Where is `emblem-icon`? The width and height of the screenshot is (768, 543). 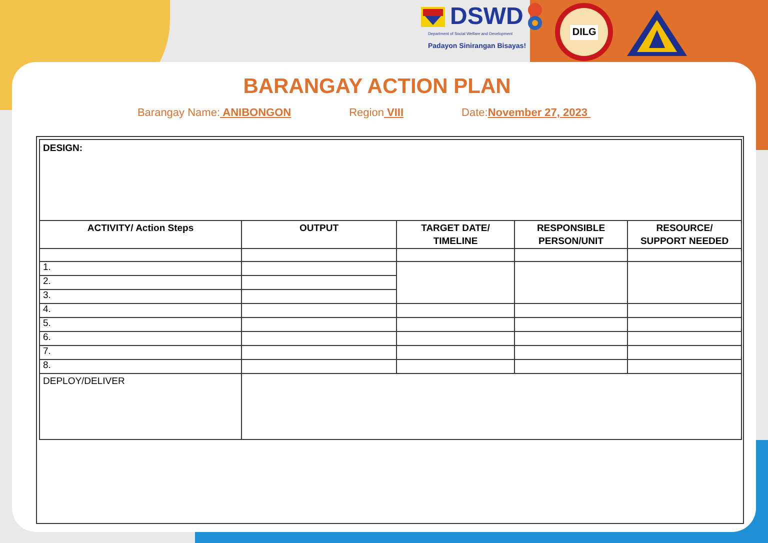 emblem-icon is located at coordinates (535, 17).